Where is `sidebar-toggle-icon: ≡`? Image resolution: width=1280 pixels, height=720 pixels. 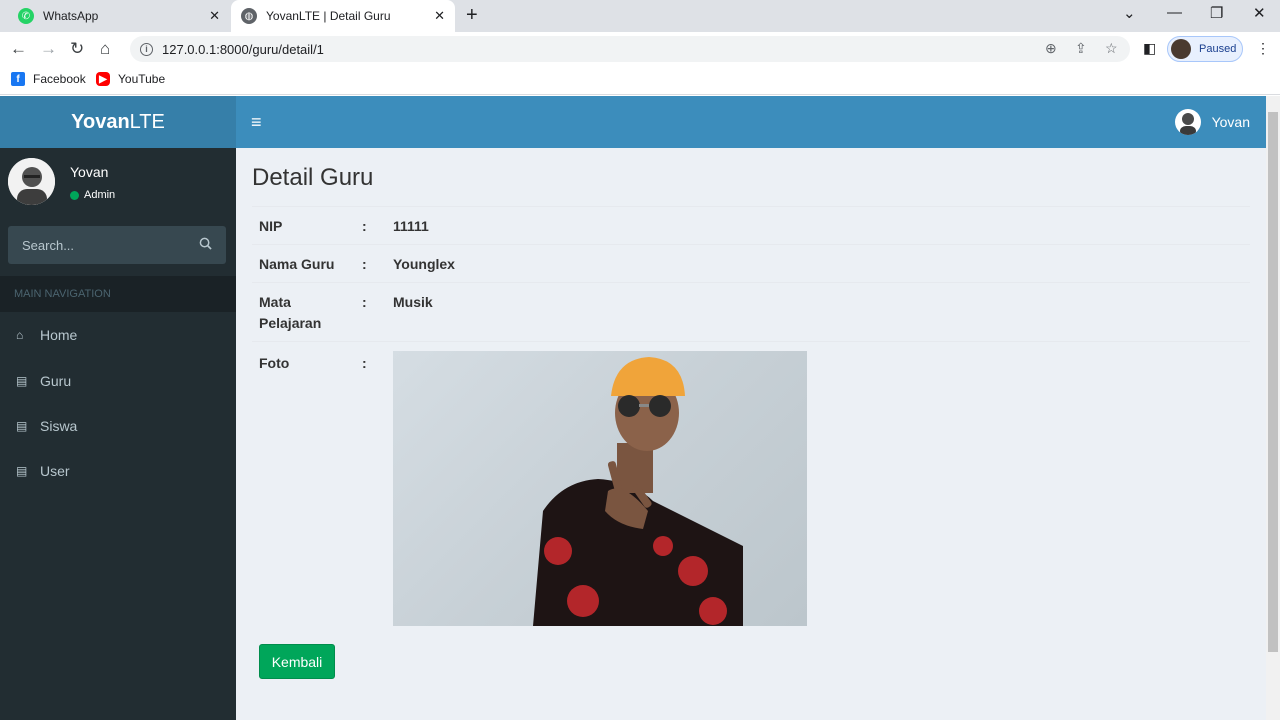
sidebar-toggle-icon: ≡ is located at coordinates (256, 122).